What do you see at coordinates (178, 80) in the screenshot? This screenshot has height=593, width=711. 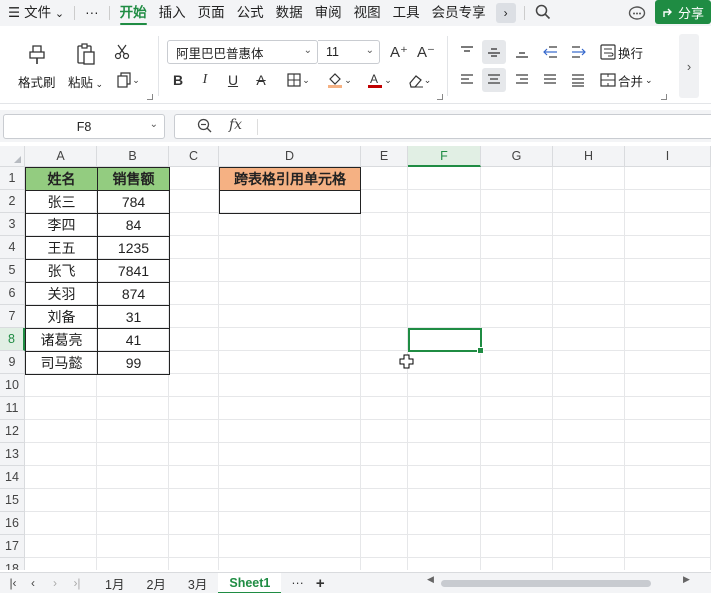 I see `bold-button: B` at bounding box center [178, 80].